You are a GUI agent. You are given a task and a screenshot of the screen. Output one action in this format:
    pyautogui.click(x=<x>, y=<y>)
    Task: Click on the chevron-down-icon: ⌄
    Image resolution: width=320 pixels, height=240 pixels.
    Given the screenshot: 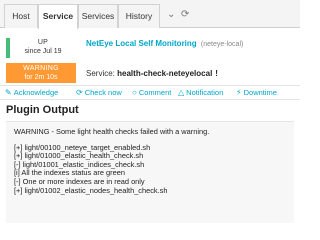 What is the action you would take?
    pyautogui.click(x=171, y=15)
    